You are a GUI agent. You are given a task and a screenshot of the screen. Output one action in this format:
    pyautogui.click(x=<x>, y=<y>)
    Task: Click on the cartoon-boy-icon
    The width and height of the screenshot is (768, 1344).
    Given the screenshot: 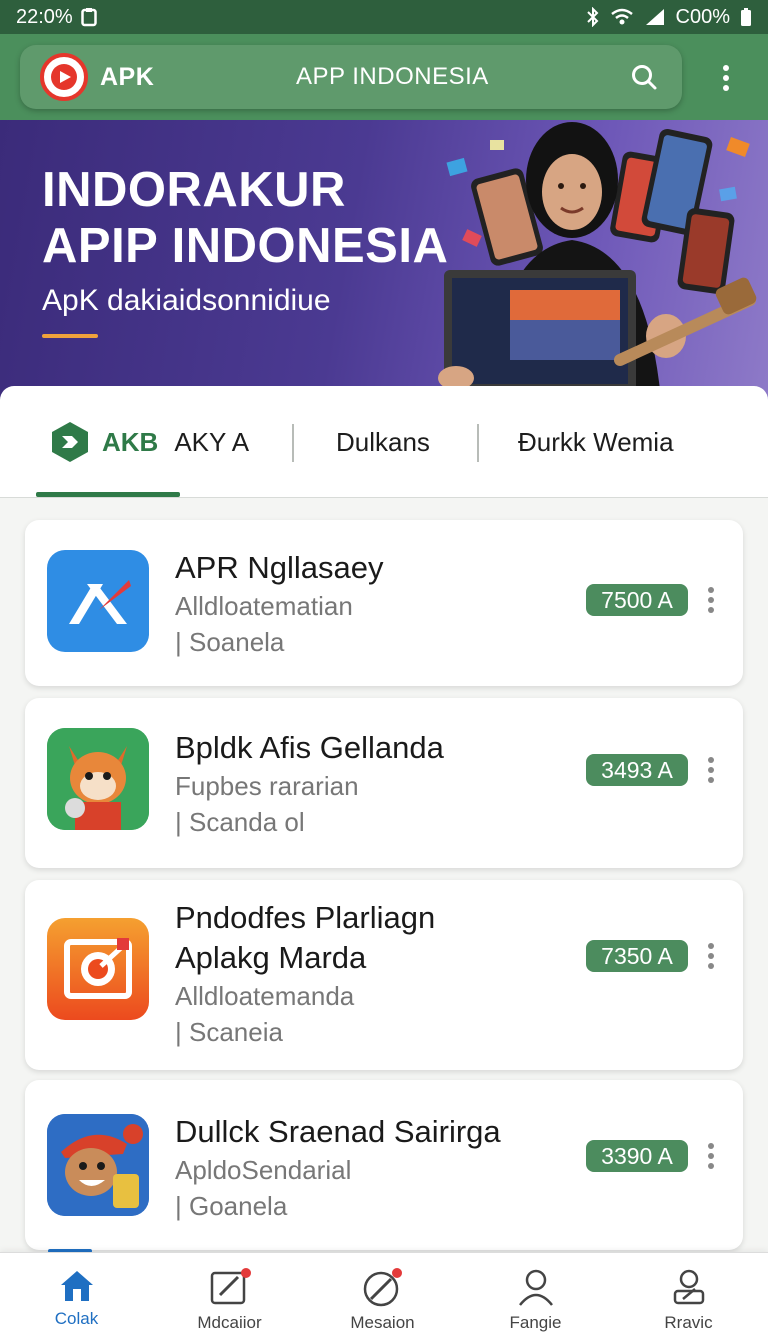 What is the action you would take?
    pyautogui.click(x=98, y=1165)
    